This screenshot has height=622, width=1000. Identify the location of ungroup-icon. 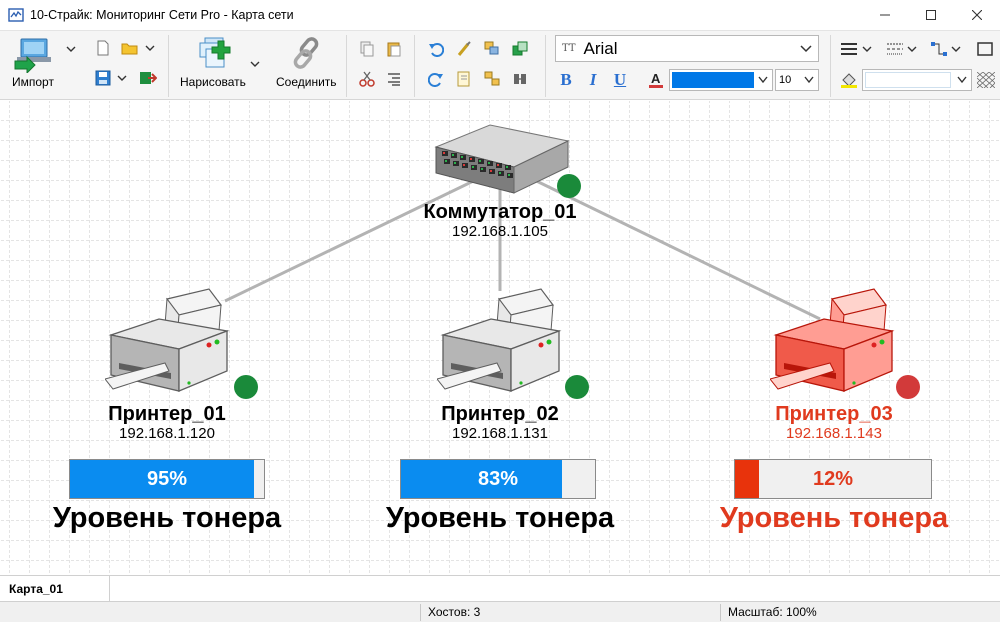
(492, 79).